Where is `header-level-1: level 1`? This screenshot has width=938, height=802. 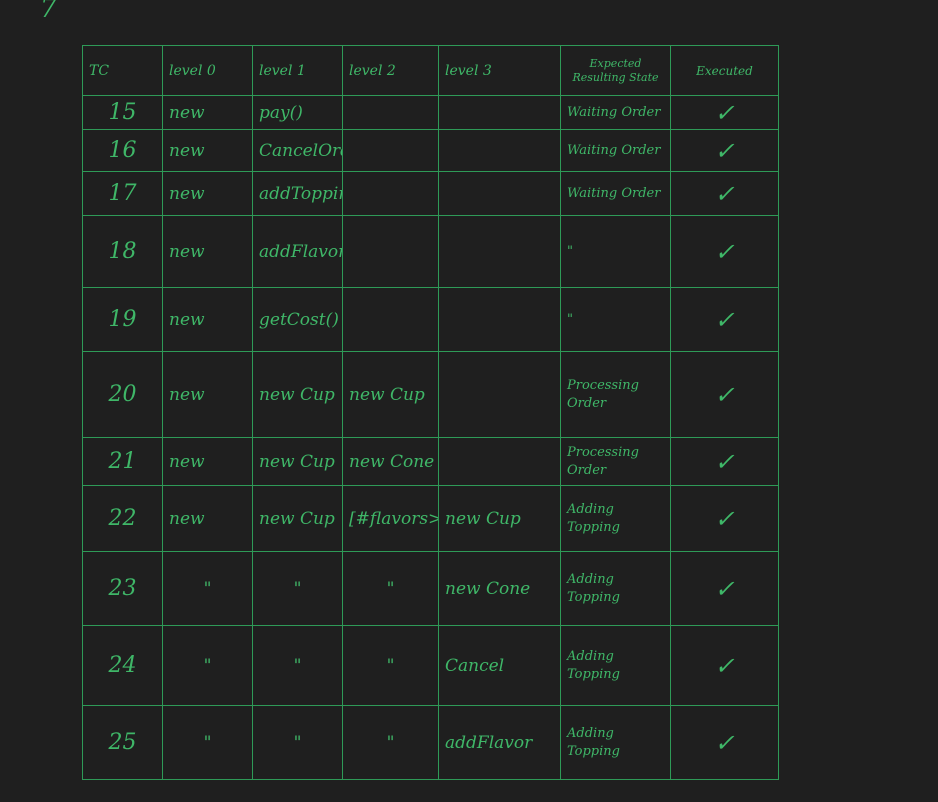 header-level-1: level 1 is located at coordinates (297, 70).